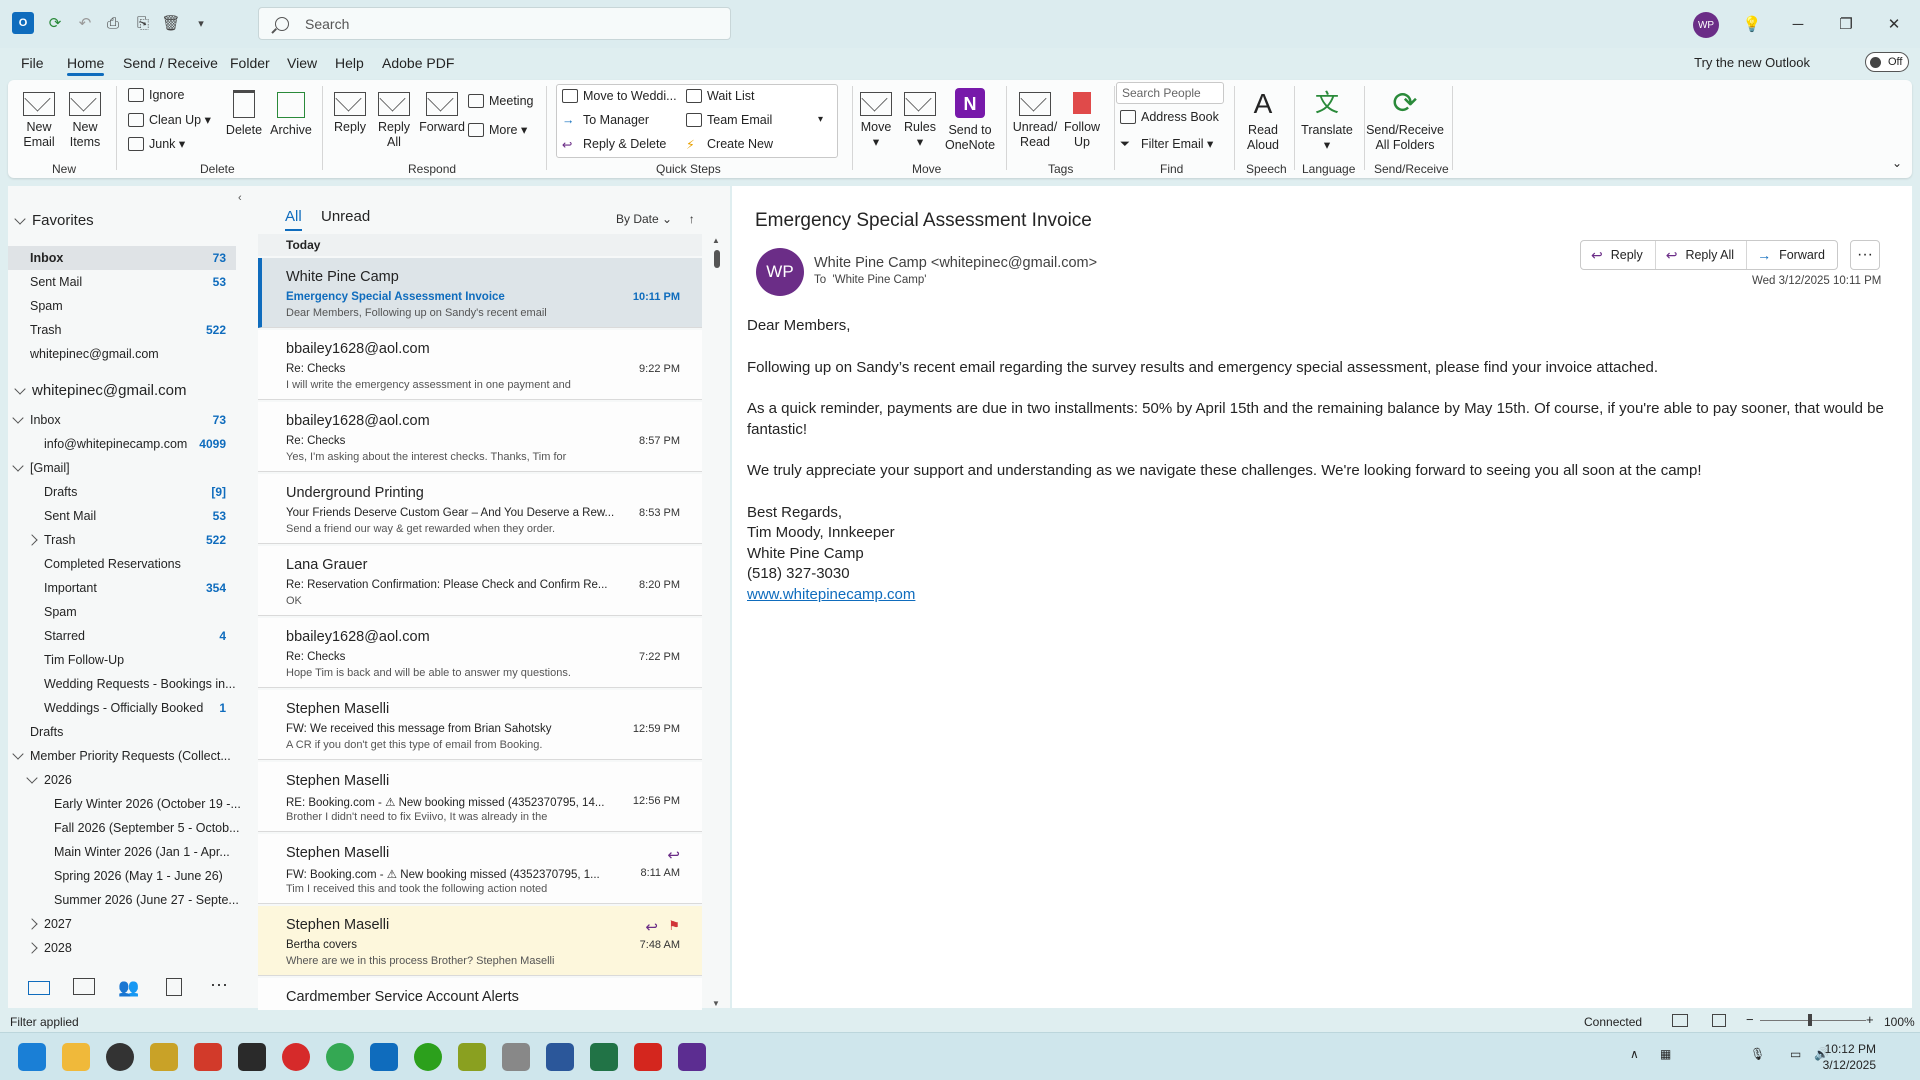 The image size is (1920, 1080). What do you see at coordinates (729, 144) in the screenshot?
I see `qs-create-new: ⚡ Create New` at bounding box center [729, 144].